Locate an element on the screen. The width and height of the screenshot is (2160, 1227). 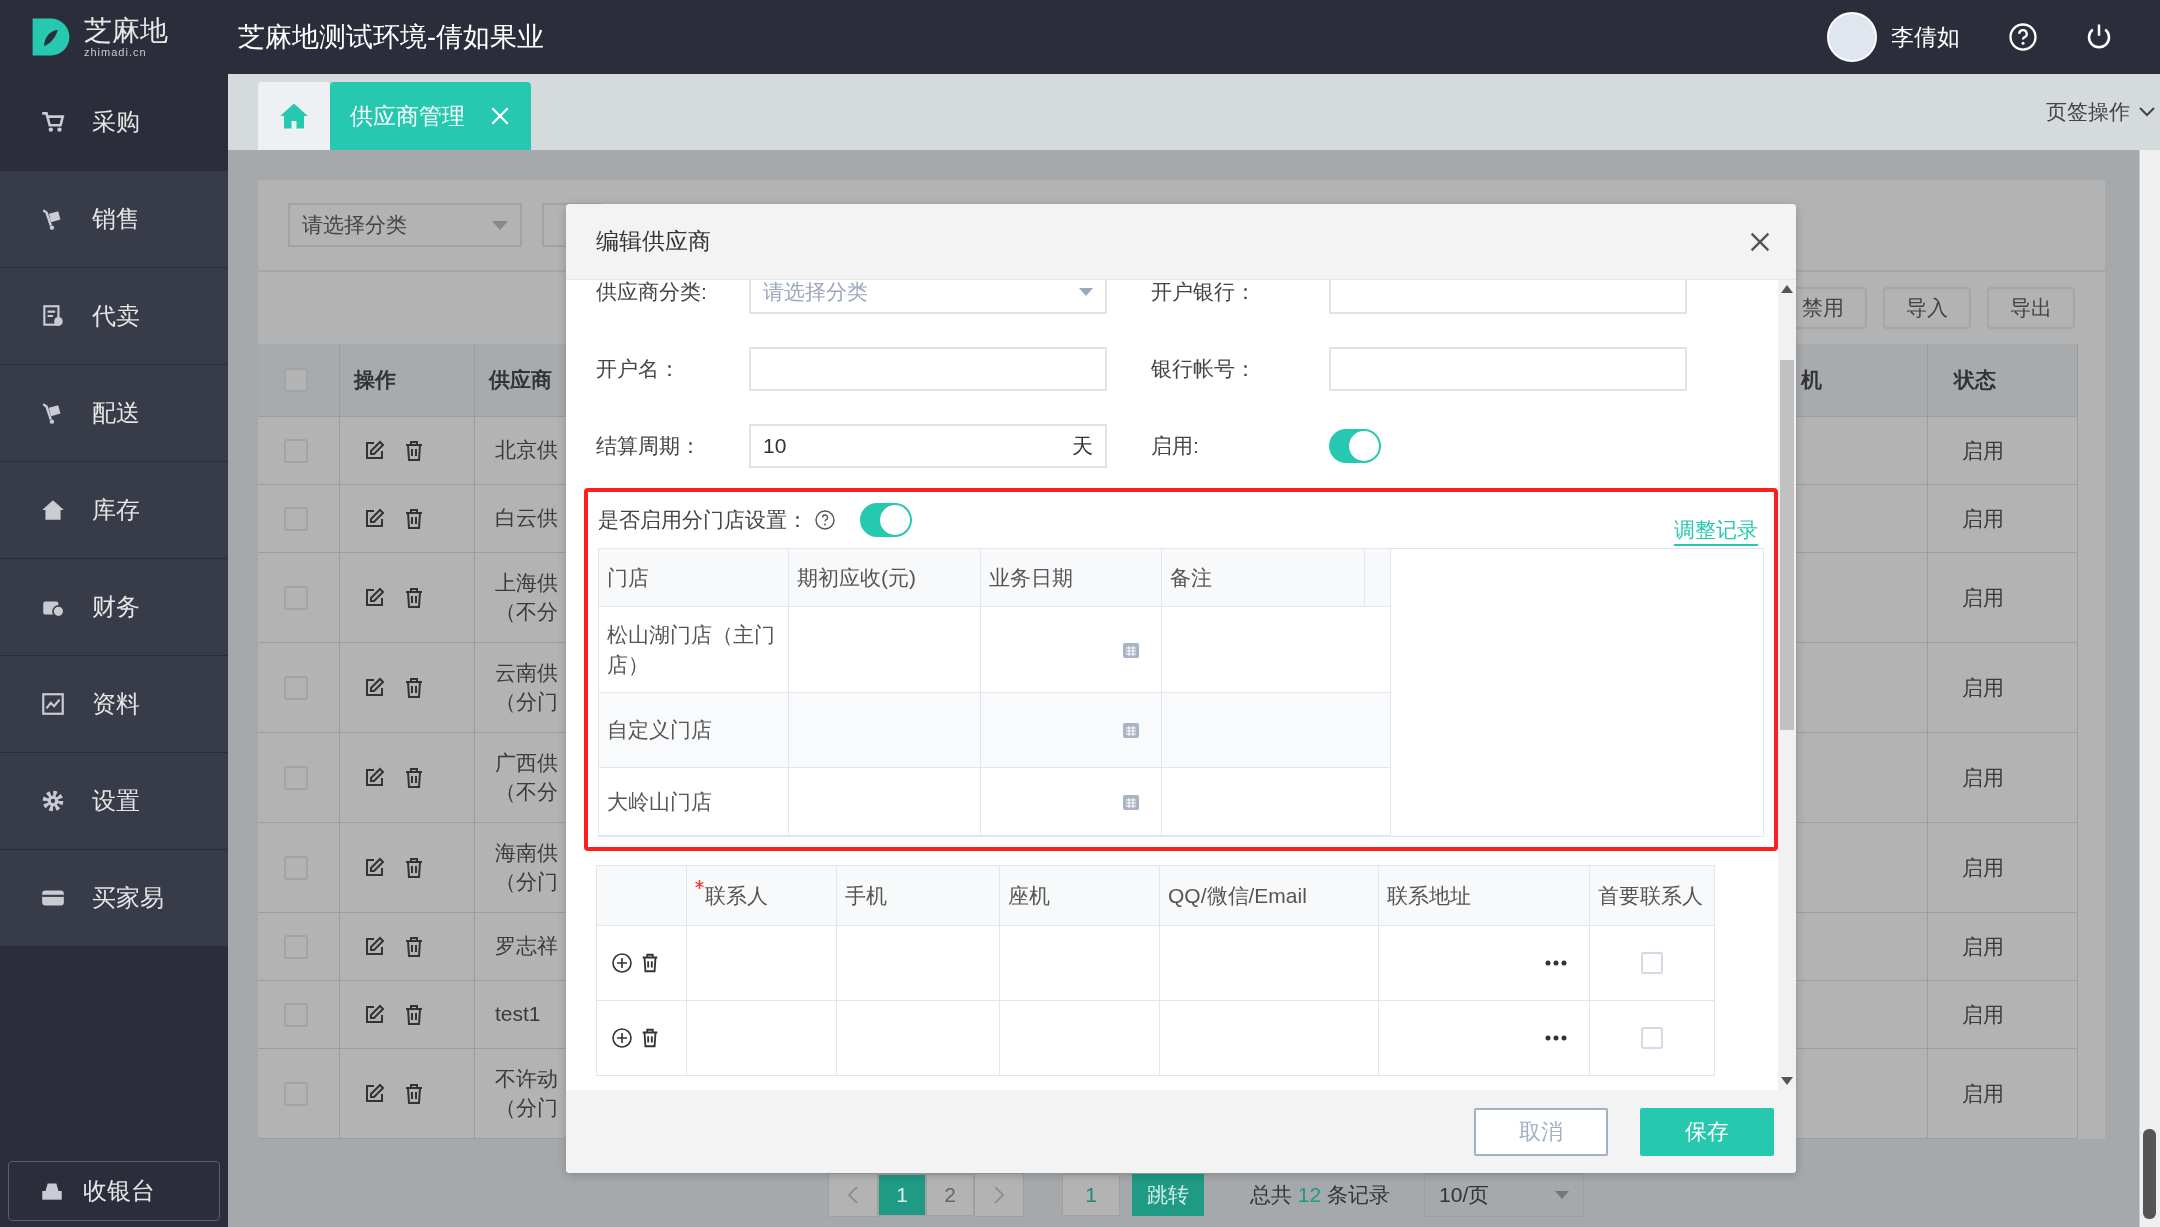
field-label: 结算周期： is located at coordinates (649, 446).